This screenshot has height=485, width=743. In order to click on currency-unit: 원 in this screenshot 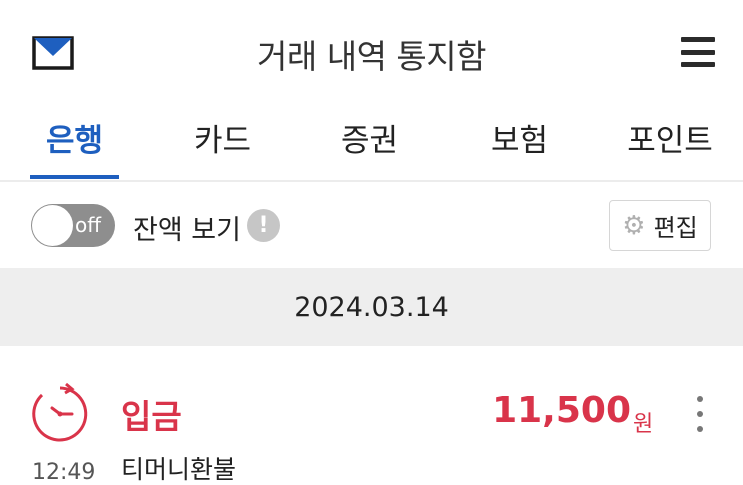, I will do `click(643, 424)`.